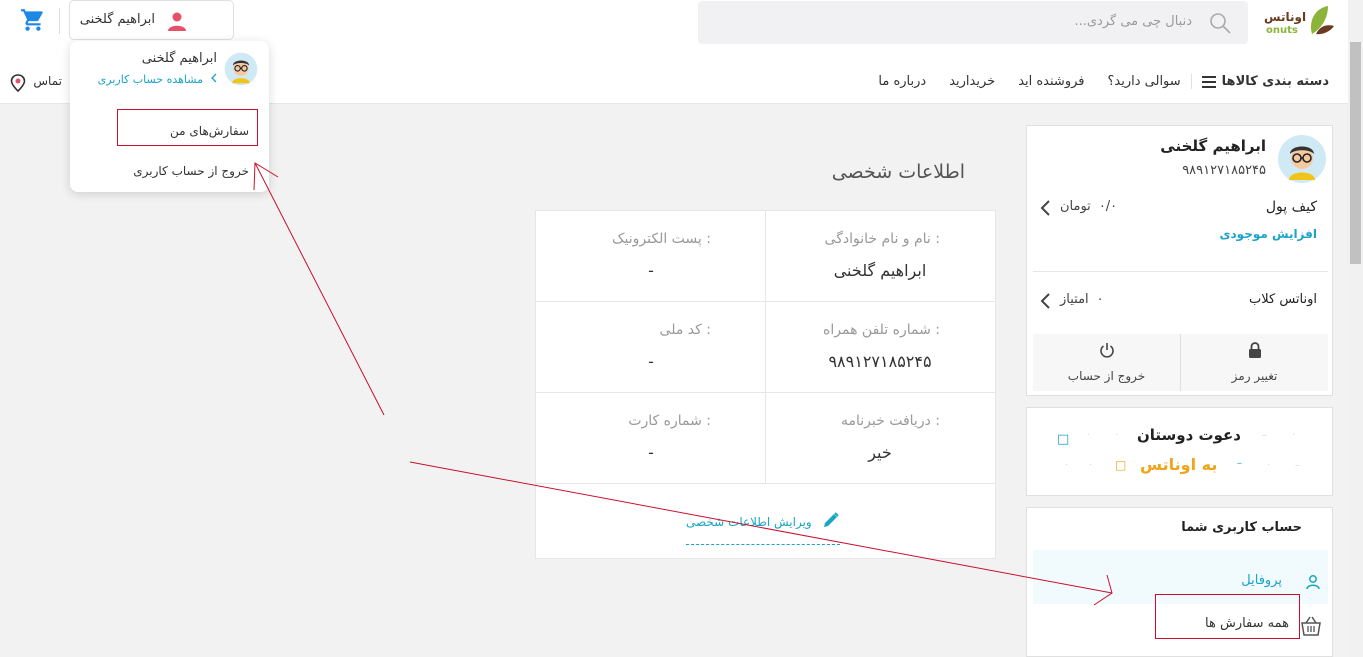 The height and width of the screenshot is (657, 1363). Describe the element at coordinates (47, 81) in the screenshot. I see `contact-us-label: تماس با ما` at that location.